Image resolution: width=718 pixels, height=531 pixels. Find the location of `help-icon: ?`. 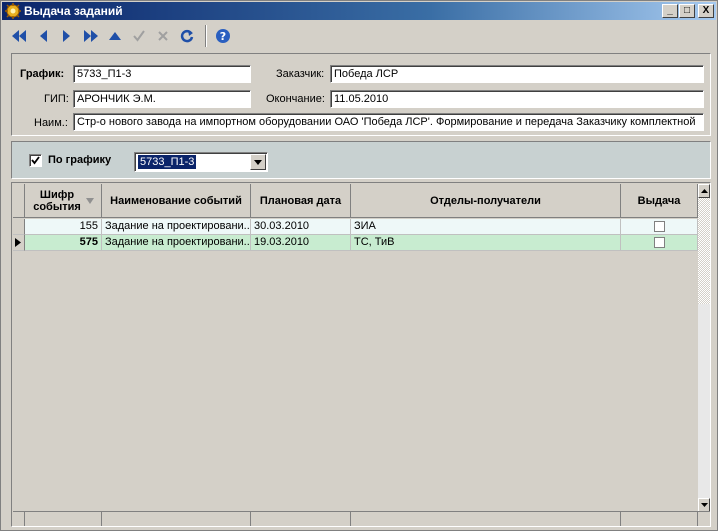

help-icon: ? is located at coordinates (223, 36).